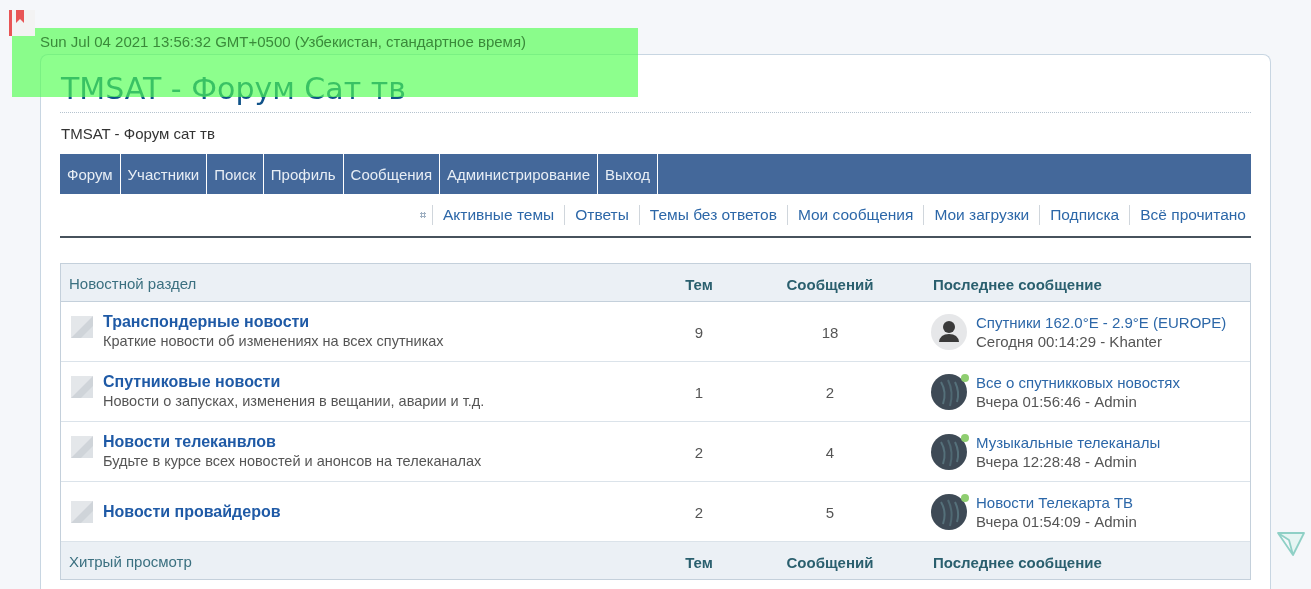 The image size is (1311, 589). What do you see at coordinates (361, 282) in the screenshot?
I see `category-title: Новостной раздел` at bounding box center [361, 282].